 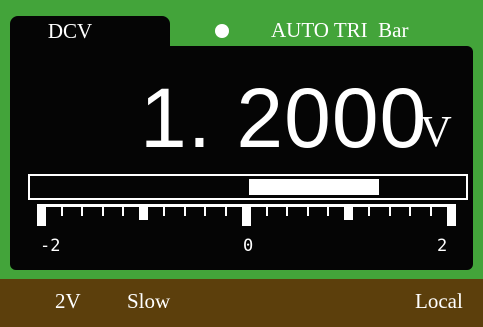 I want to click on scale-label-min: -2, so click(x=50, y=246).